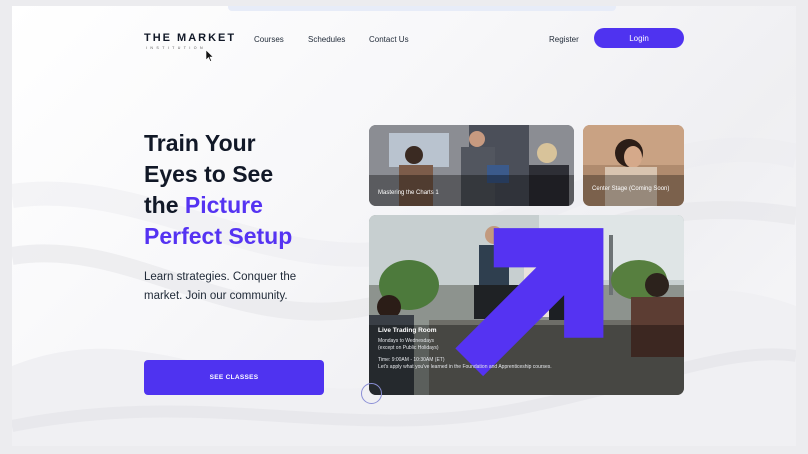 The height and width of the screenshot is (454, 808). Describe the element at coordinates (164, 205) in the screenshot. I see `hero-title-plain: the` at that location.